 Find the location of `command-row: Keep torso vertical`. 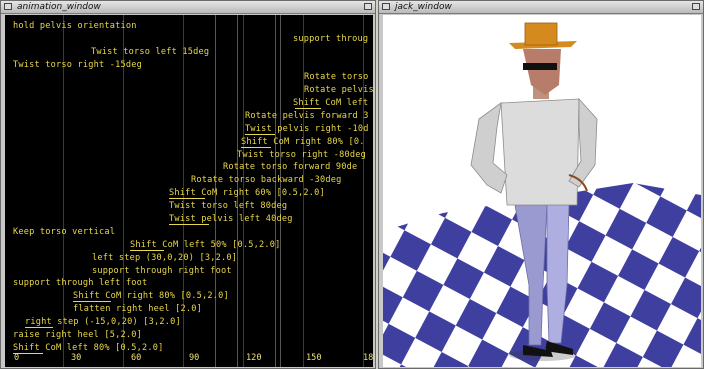

command-row: Keep torso vertical is located at coordinates (64, 232).